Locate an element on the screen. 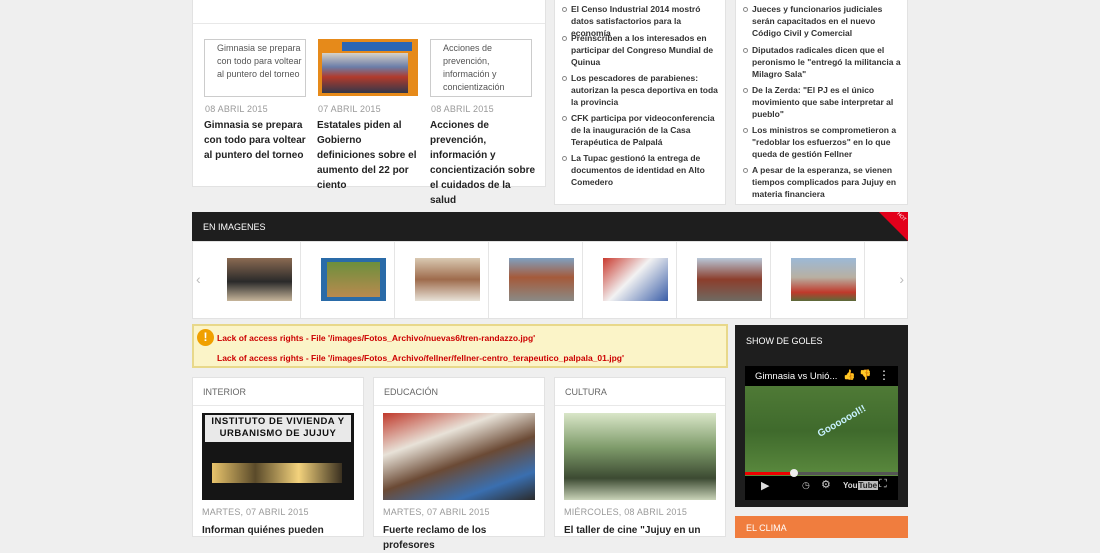 The width and height of the screenshot is (1100, 553). section-cultura-photo is located at coordinates (640, 456).